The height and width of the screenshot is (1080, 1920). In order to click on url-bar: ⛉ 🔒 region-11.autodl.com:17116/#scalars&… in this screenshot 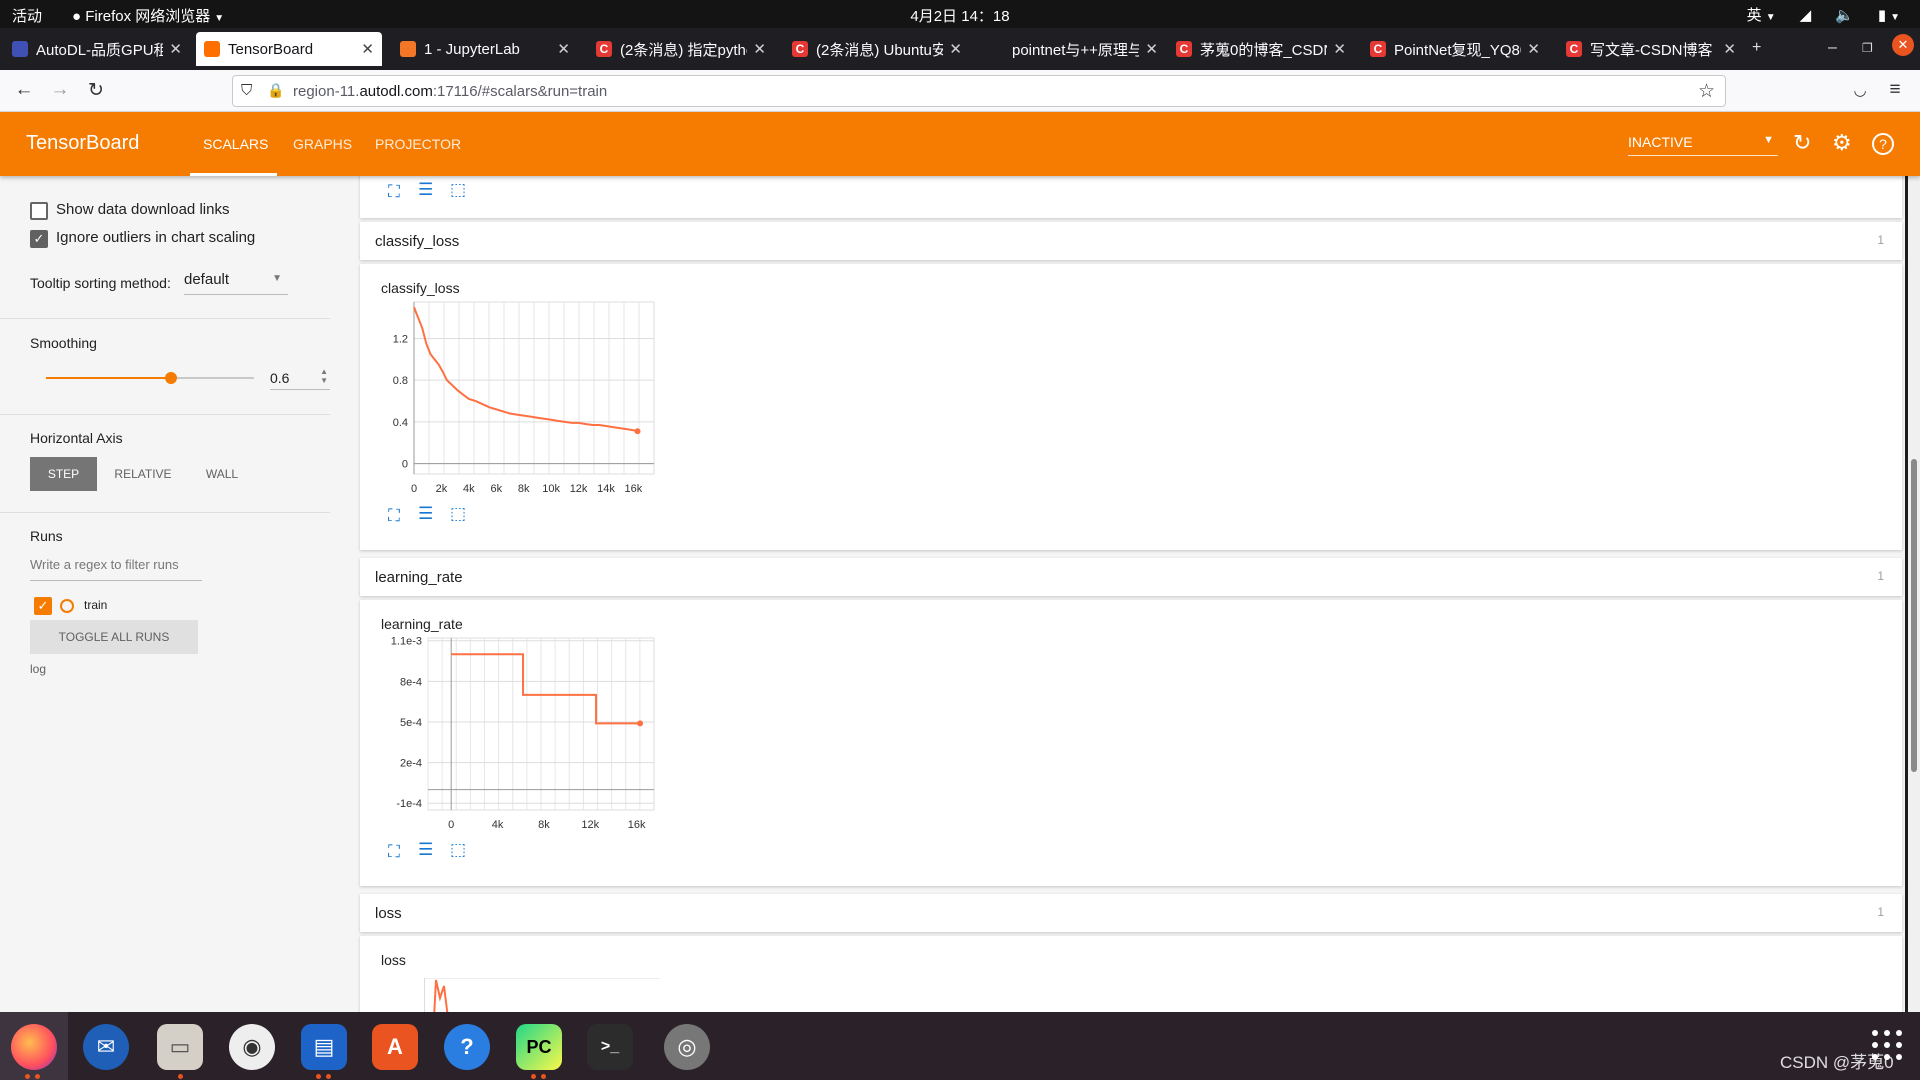, I will do `click(979, 91)`.